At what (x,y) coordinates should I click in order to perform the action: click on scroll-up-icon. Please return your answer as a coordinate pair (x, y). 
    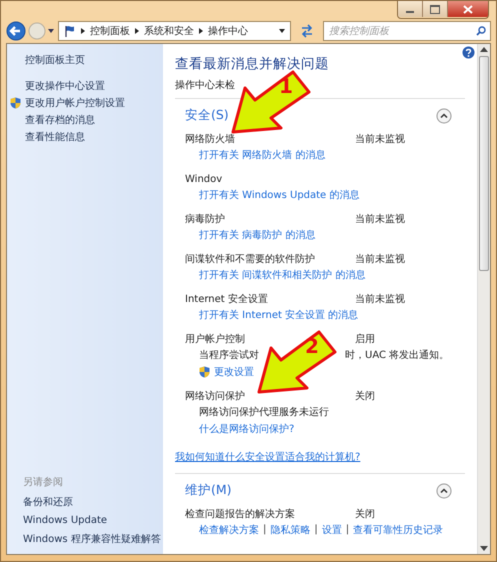
    Looking at the image, I should click on (484, 49).